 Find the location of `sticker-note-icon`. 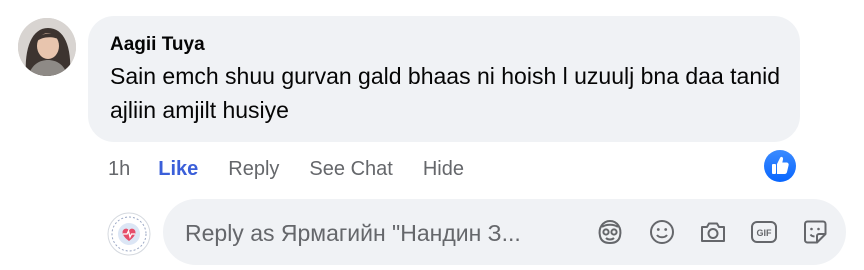

sticker-note-icon is located at coordinates (815, 232).